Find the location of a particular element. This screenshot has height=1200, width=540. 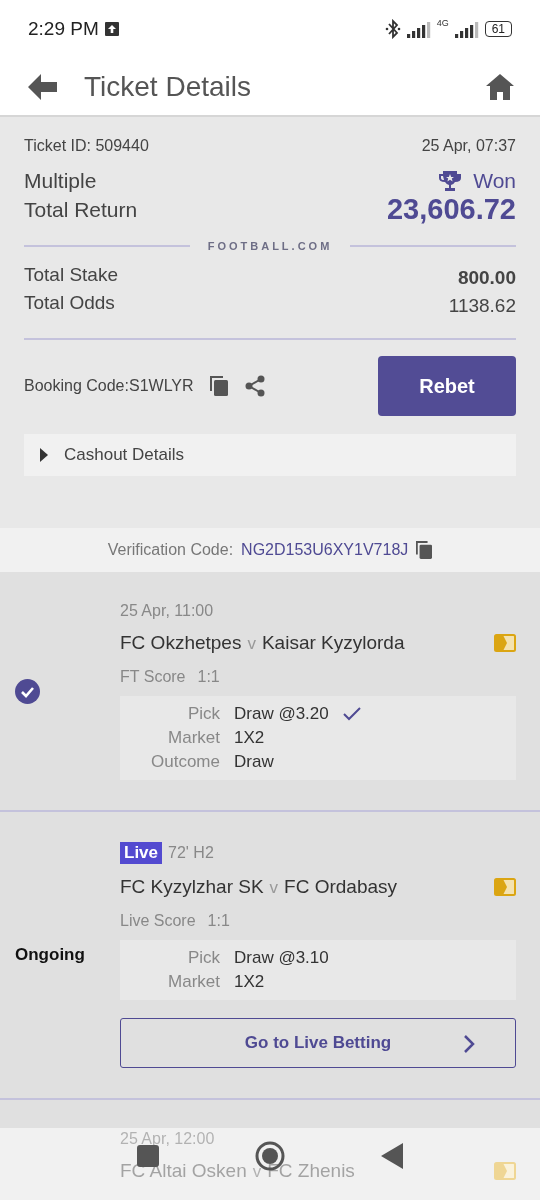

detail-label: Outcome is located at coordinates (185, 762).